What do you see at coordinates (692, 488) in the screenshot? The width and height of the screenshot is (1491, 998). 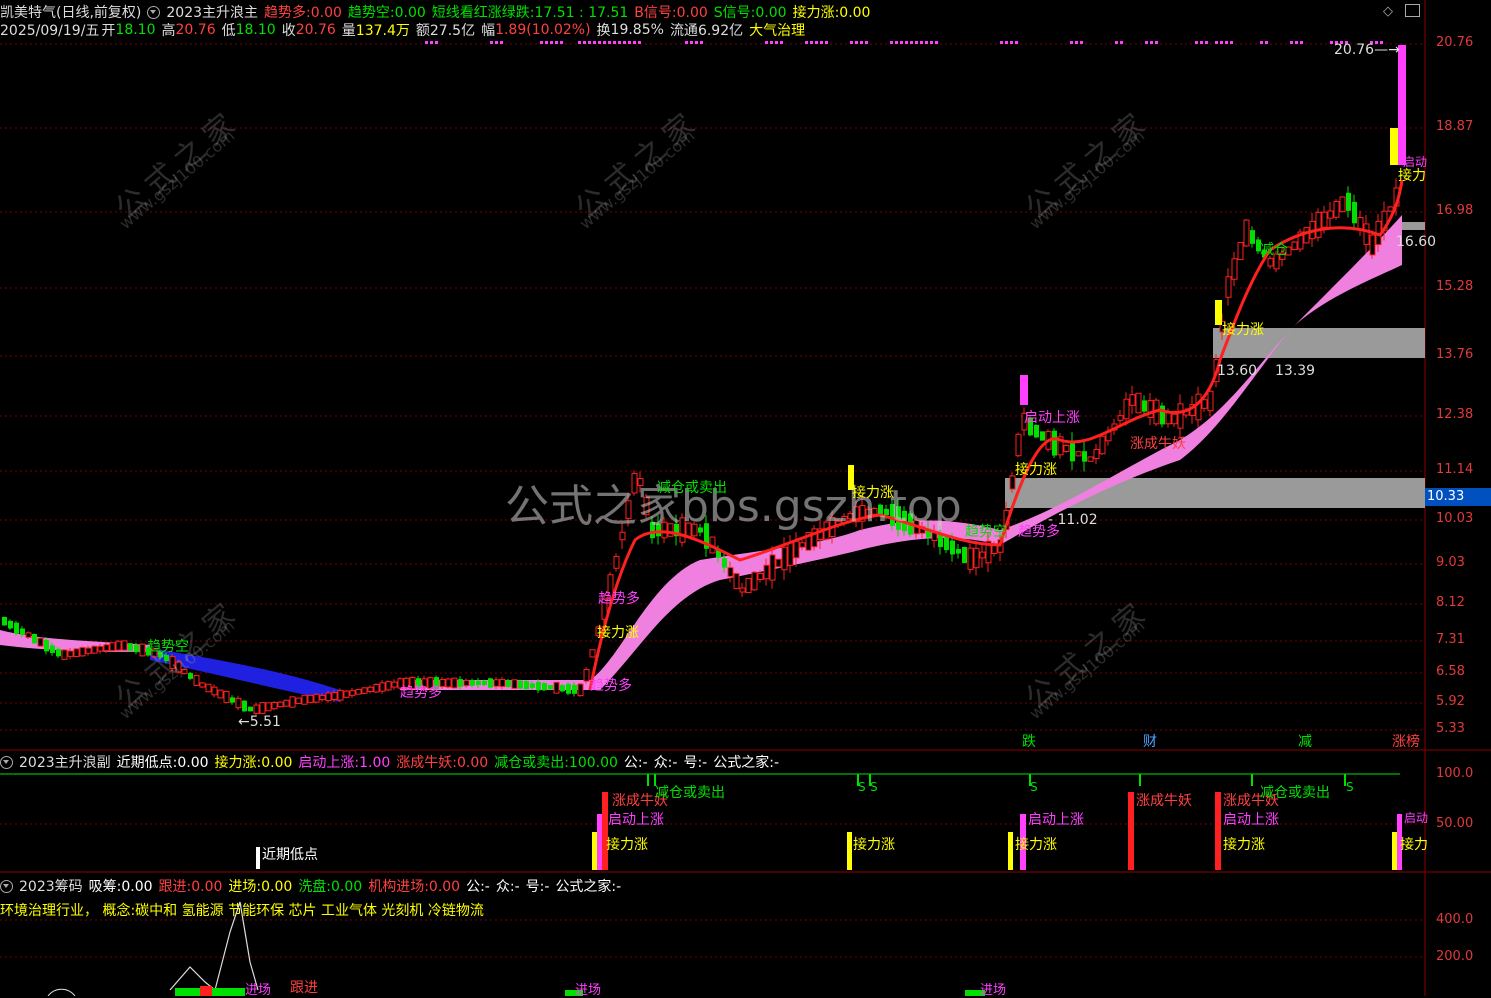 I see `signal-jiancang-1: 减仓或卖出` at bounding box center [692, 488].